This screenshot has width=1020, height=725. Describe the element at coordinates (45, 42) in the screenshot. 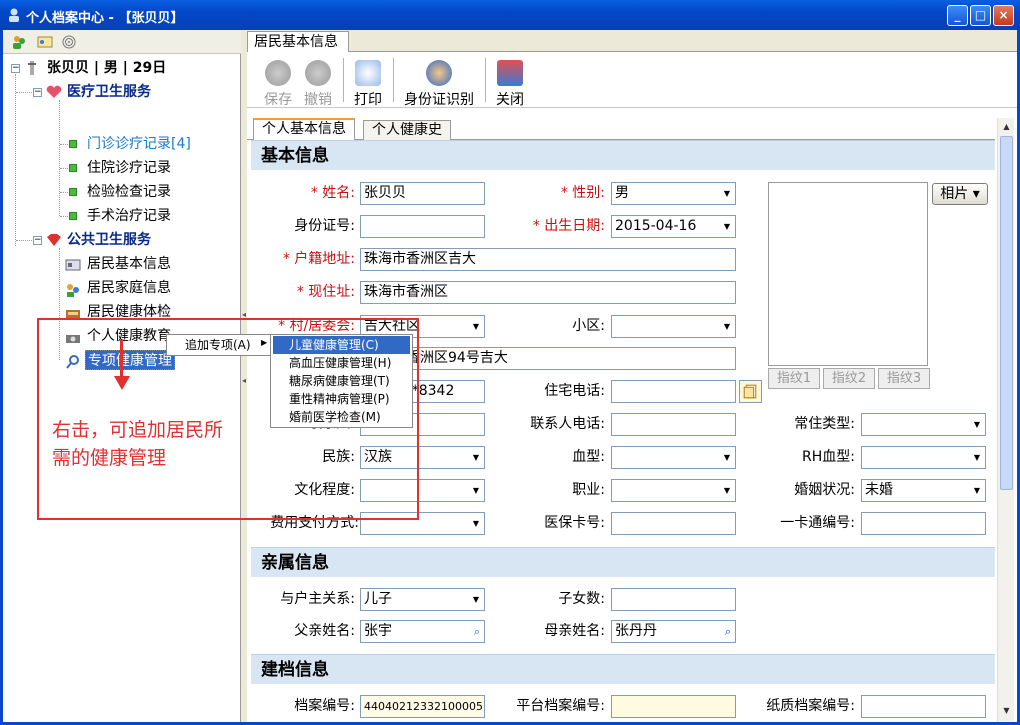

I see `card-icon` at that location.